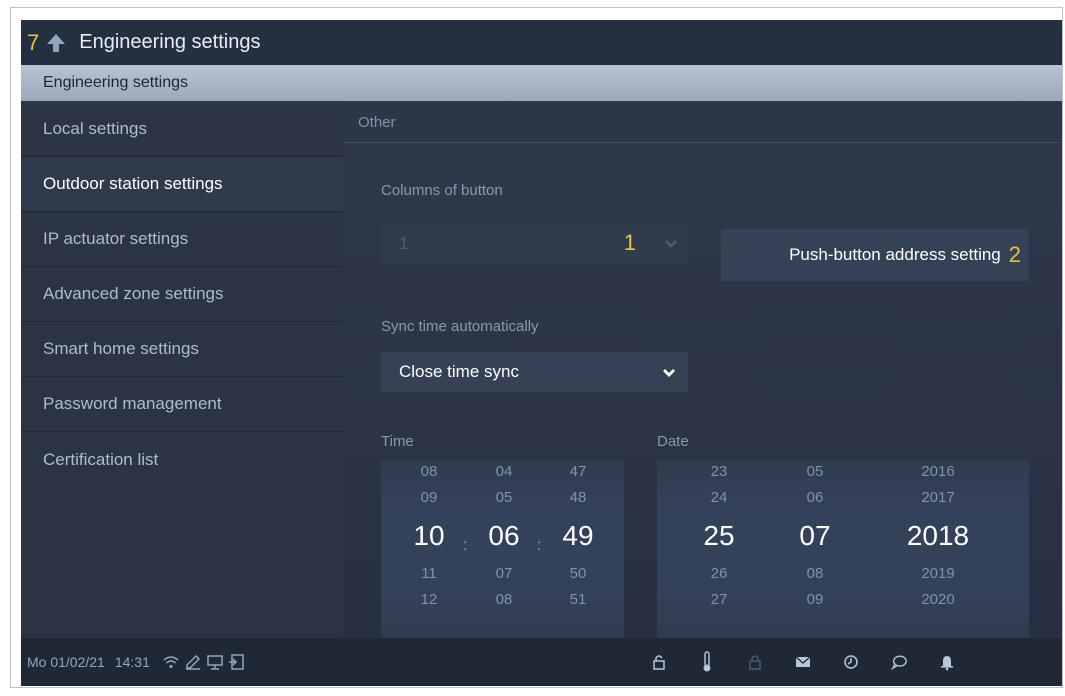  What do you see at coordinates (56, 43) in the screenshot?
I see `back-arrow-icon` at bounding box center [56, 43].